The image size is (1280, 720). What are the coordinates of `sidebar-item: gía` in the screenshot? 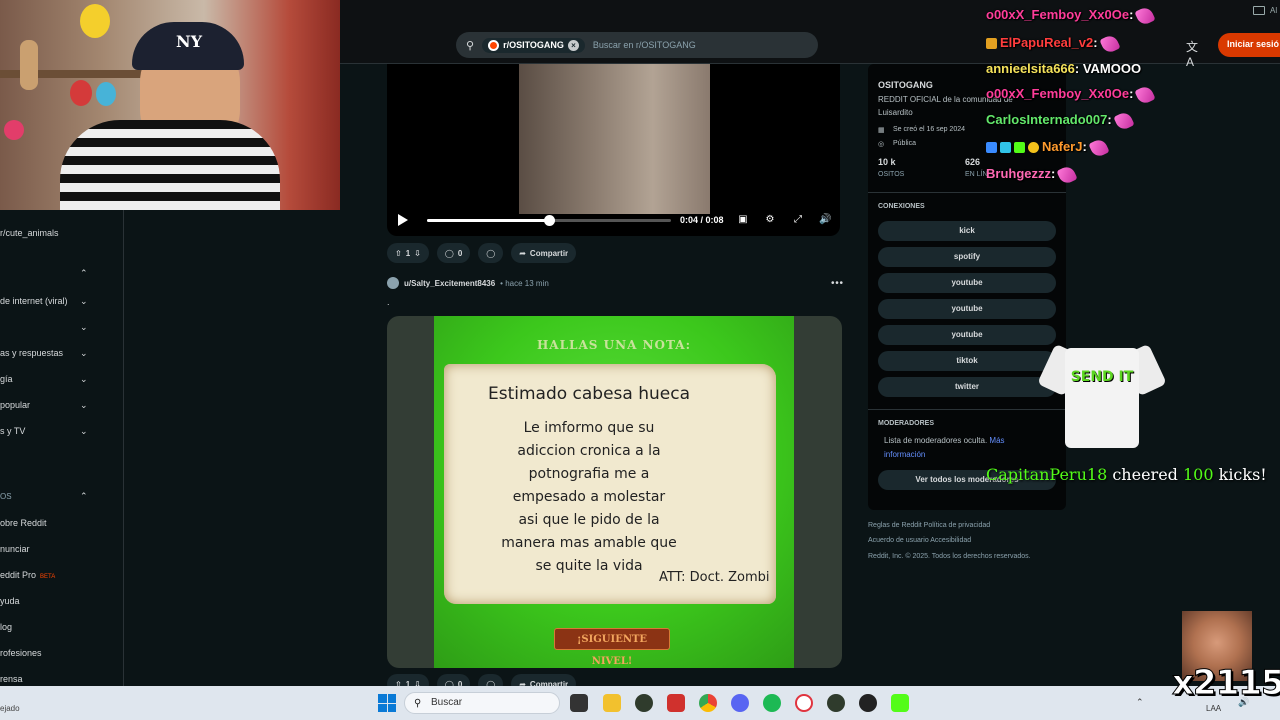 It's located at (6, 382).